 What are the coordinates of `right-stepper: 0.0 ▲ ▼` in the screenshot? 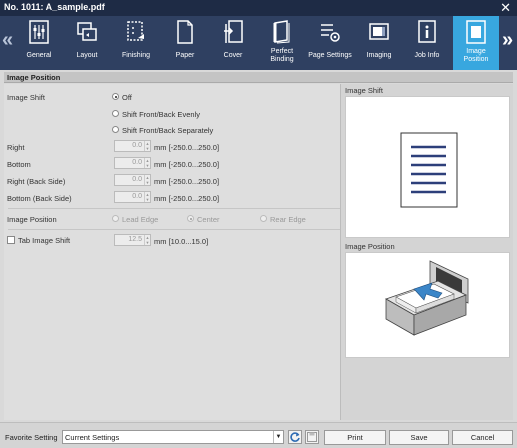 It's located at (132, 146).